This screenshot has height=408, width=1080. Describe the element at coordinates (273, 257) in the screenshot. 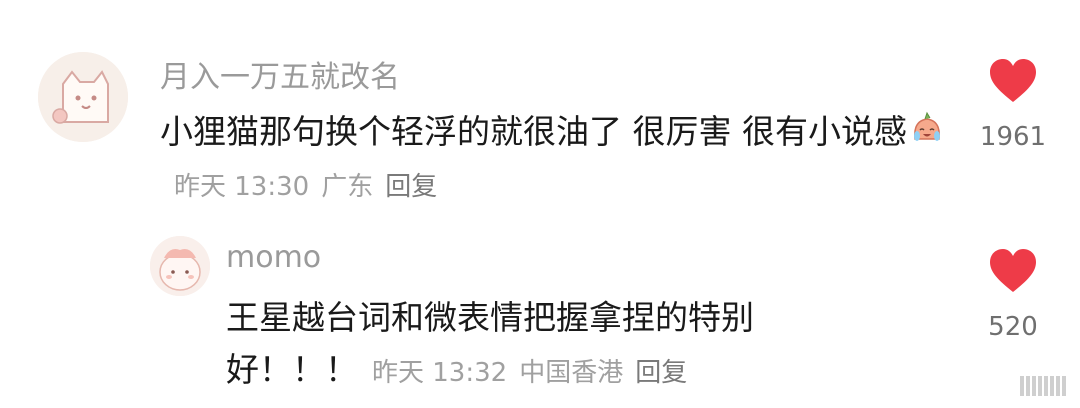

I see `username: momo` at that location.